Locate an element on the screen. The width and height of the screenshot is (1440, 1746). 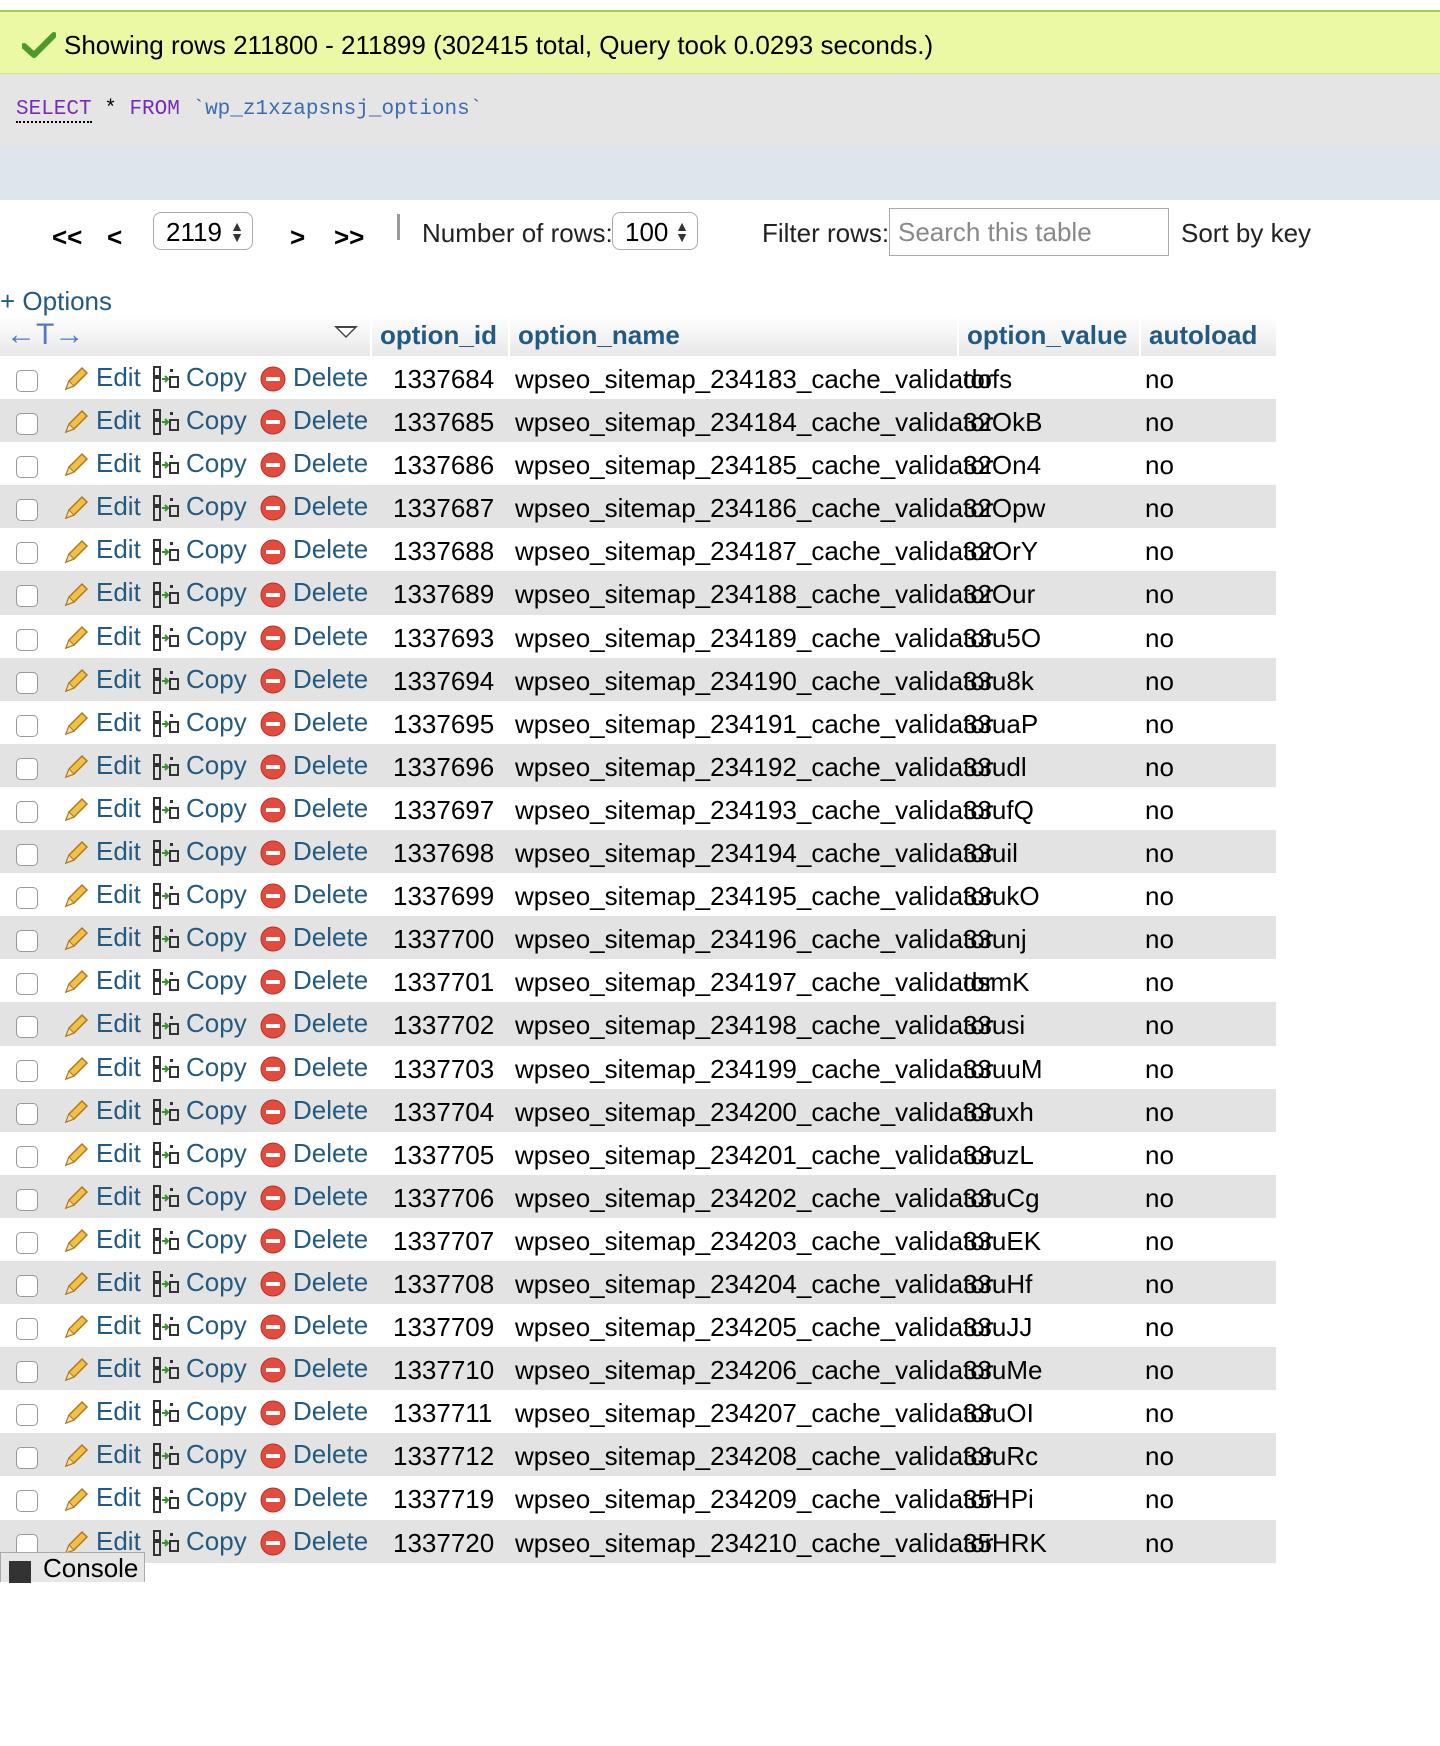
column-header-option-name: option_name is located at coordinates (732, 336).